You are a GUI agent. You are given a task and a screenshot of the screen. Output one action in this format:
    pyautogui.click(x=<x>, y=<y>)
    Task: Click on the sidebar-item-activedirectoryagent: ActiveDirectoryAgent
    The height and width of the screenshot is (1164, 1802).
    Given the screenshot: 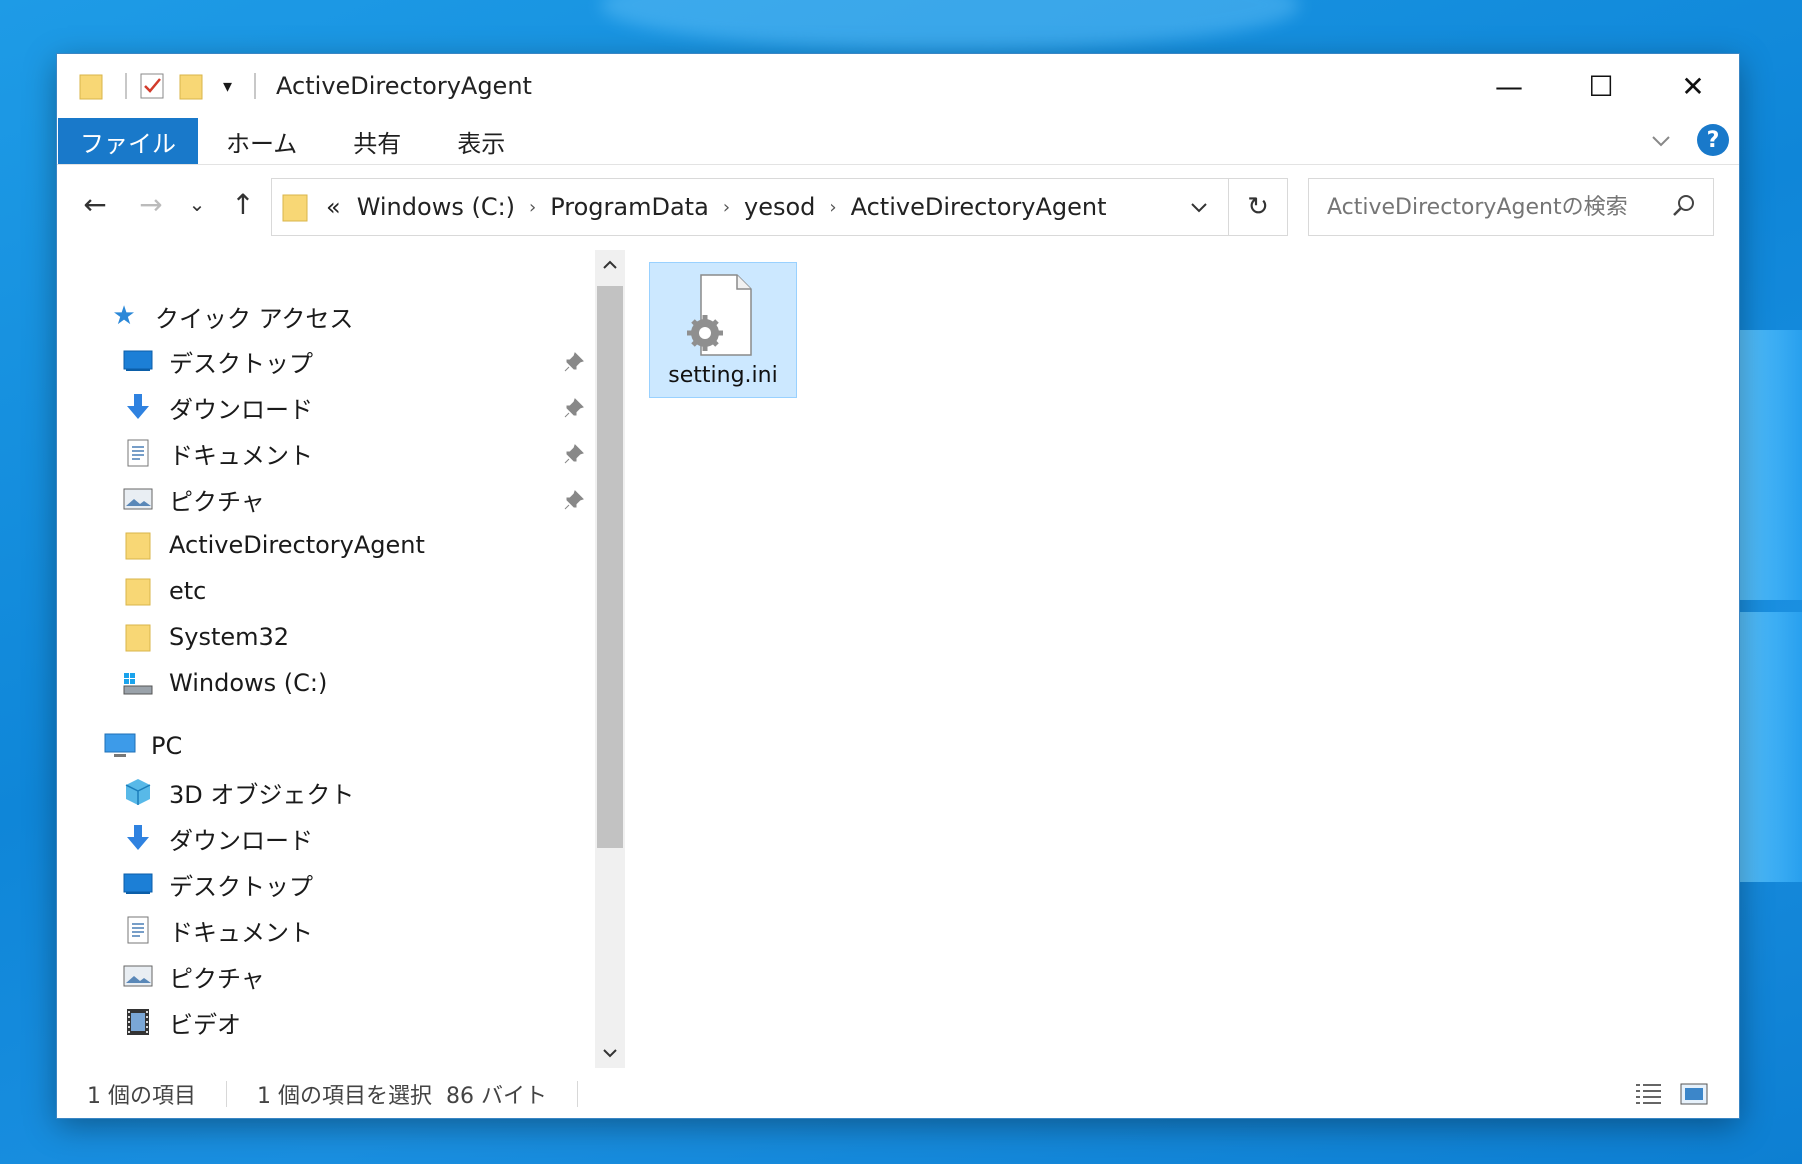 What is the action you would take?
    pyautogui.click(x=273, y=545)
    